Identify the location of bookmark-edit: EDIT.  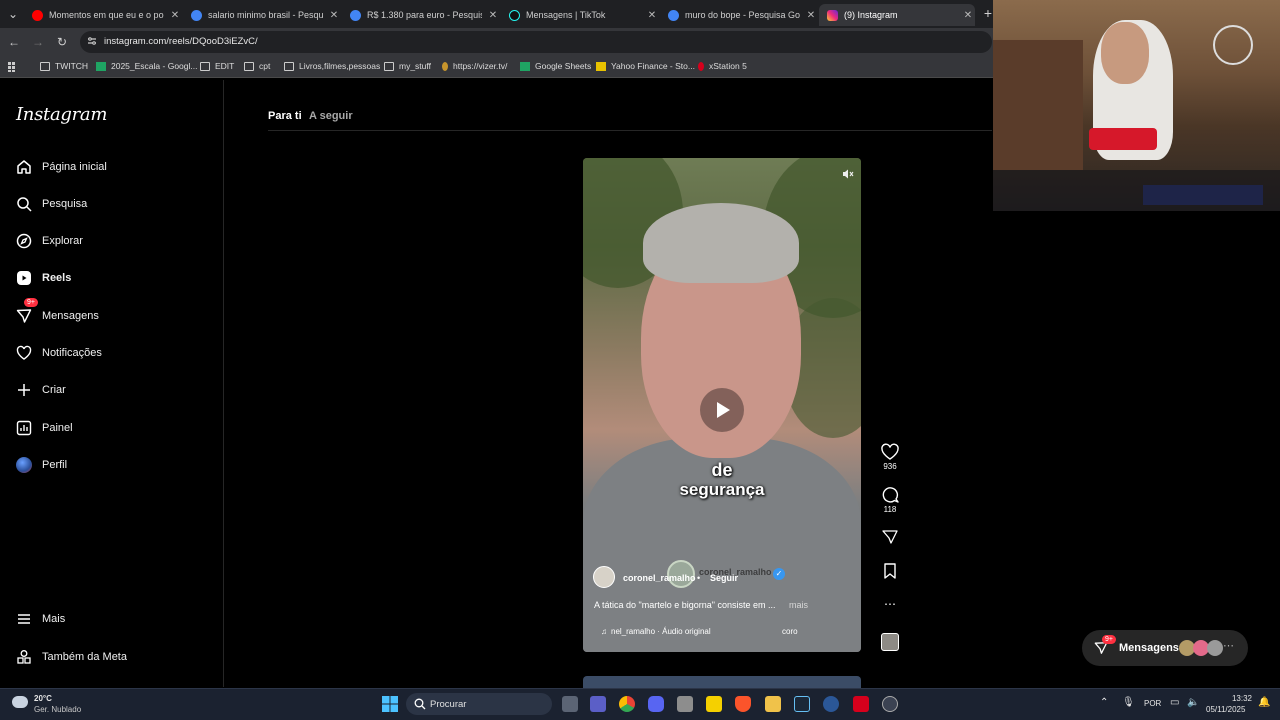
(217, 66).